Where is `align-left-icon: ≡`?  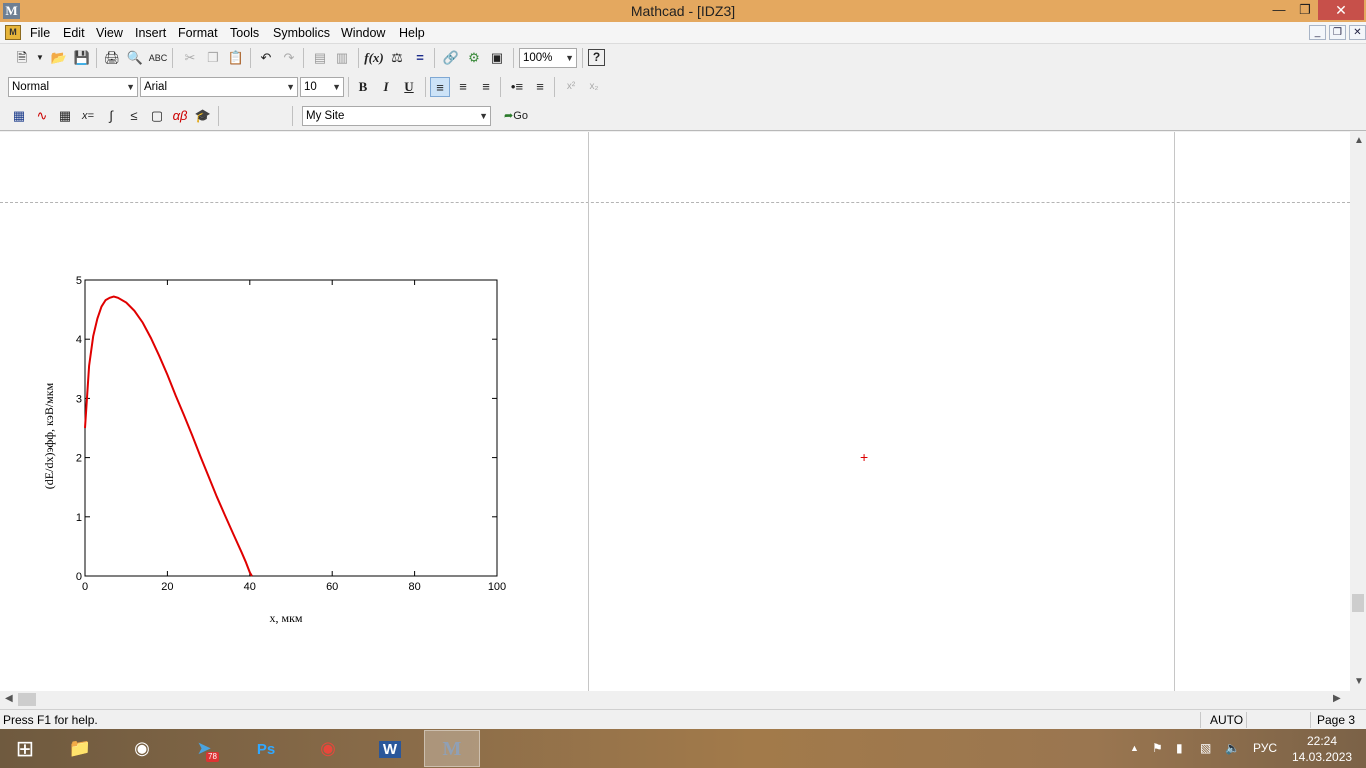 align-left-icon: ≡ is located at coordinates (440, 87).